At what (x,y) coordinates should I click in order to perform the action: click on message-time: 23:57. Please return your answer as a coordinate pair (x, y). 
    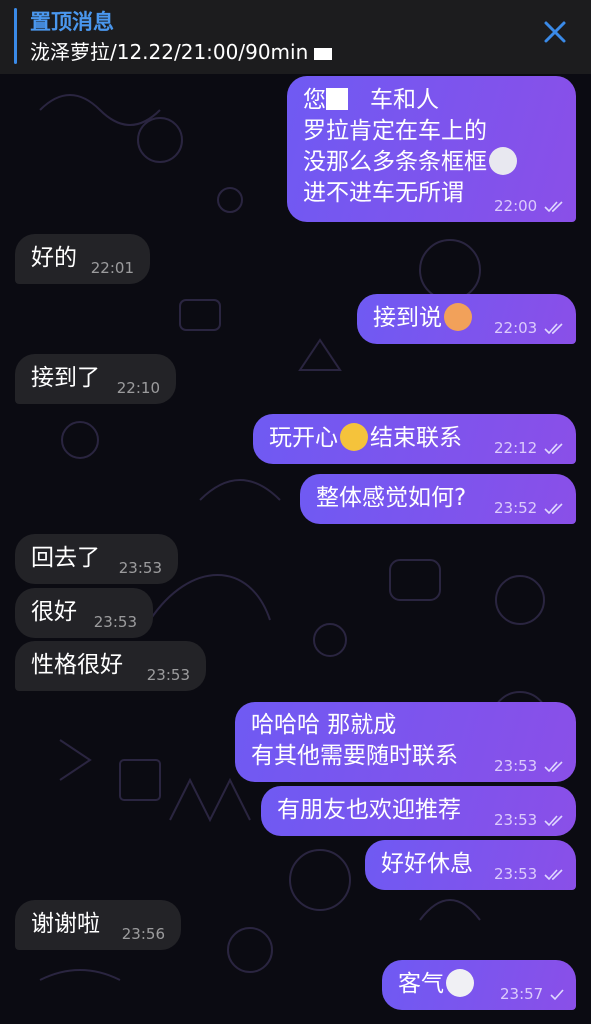
    Looking at the image, I should click on (532, 994).